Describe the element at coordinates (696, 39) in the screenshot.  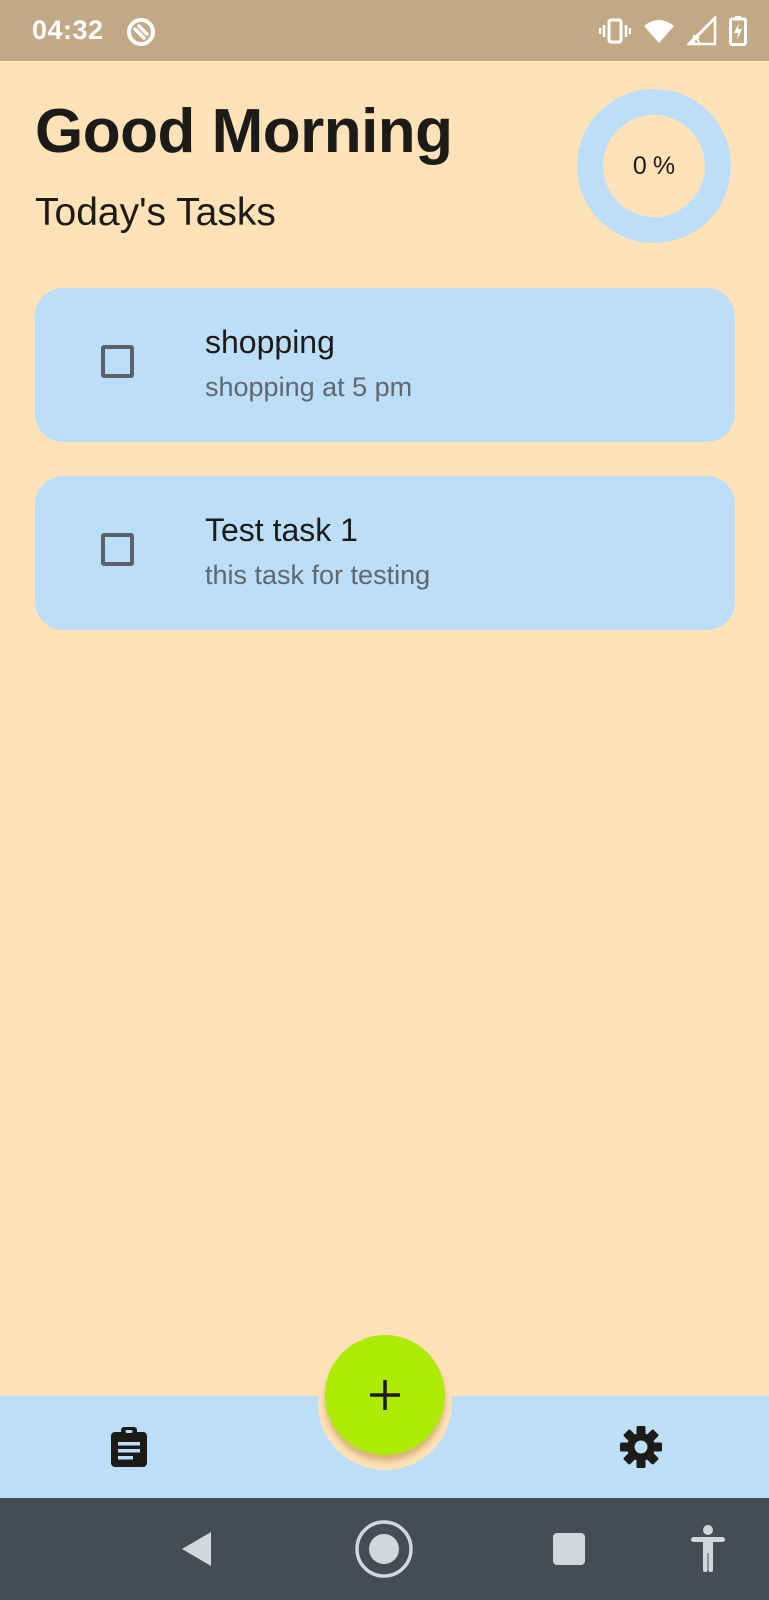
I see `svg-text: R` at that location.